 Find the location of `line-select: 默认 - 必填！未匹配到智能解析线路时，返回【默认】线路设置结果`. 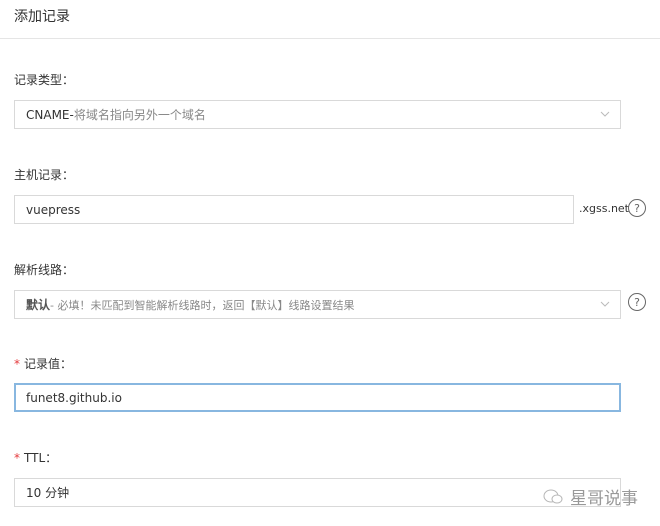

line-select: 默认 - 必填！未匹配到智能解析线路时，返回【默认】线路设置结果 is located at coordinates (317, 304).